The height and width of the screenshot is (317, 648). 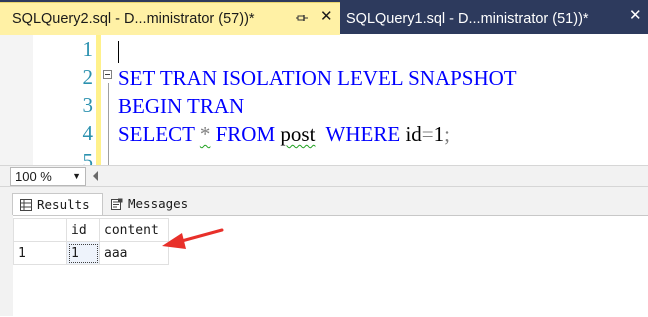 What do you see at coordinates (108, 124) in the screenshot?
I see `outline-line` at bounding box center [108, 124].